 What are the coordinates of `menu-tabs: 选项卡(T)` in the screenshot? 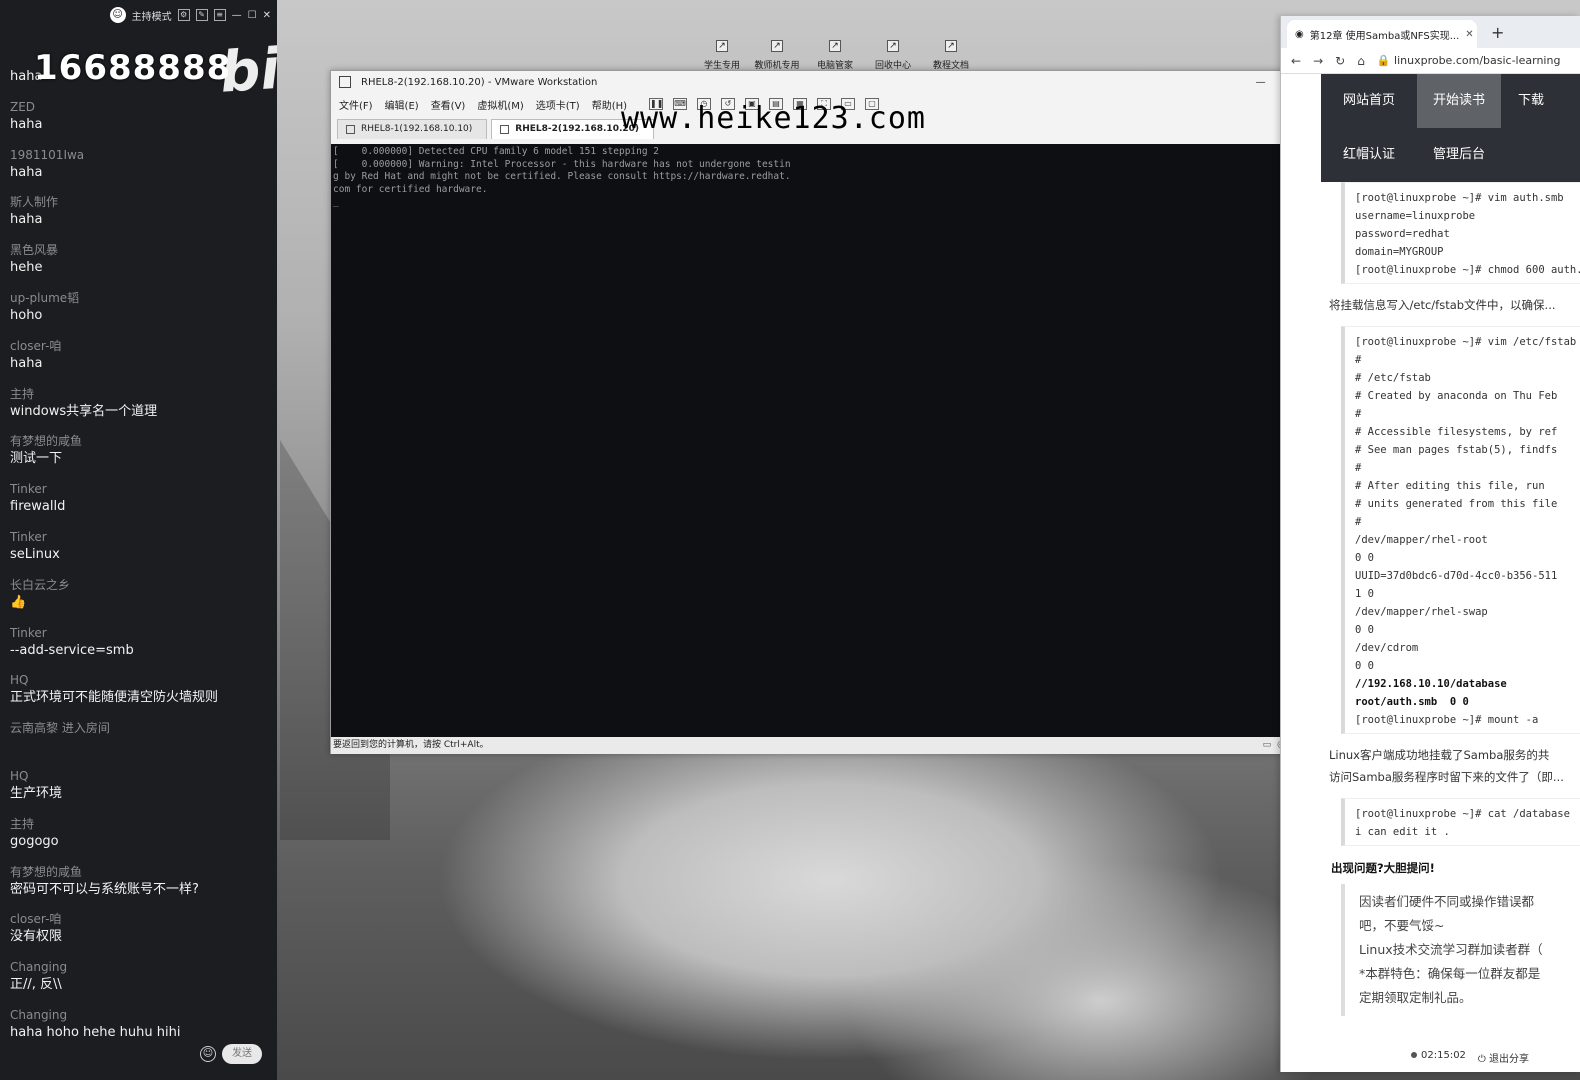 It's located at (558, 104).